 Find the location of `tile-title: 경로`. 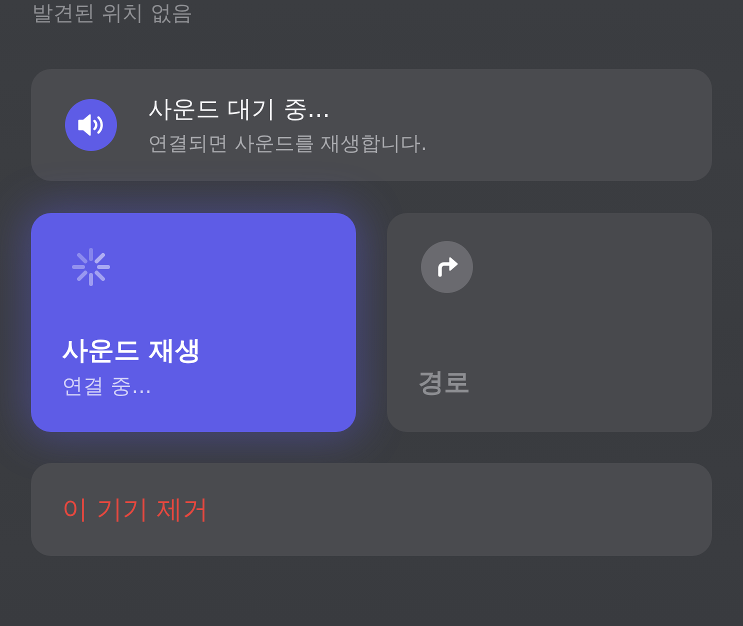

tile-title: 경로 is located at coordinates (444, 383).